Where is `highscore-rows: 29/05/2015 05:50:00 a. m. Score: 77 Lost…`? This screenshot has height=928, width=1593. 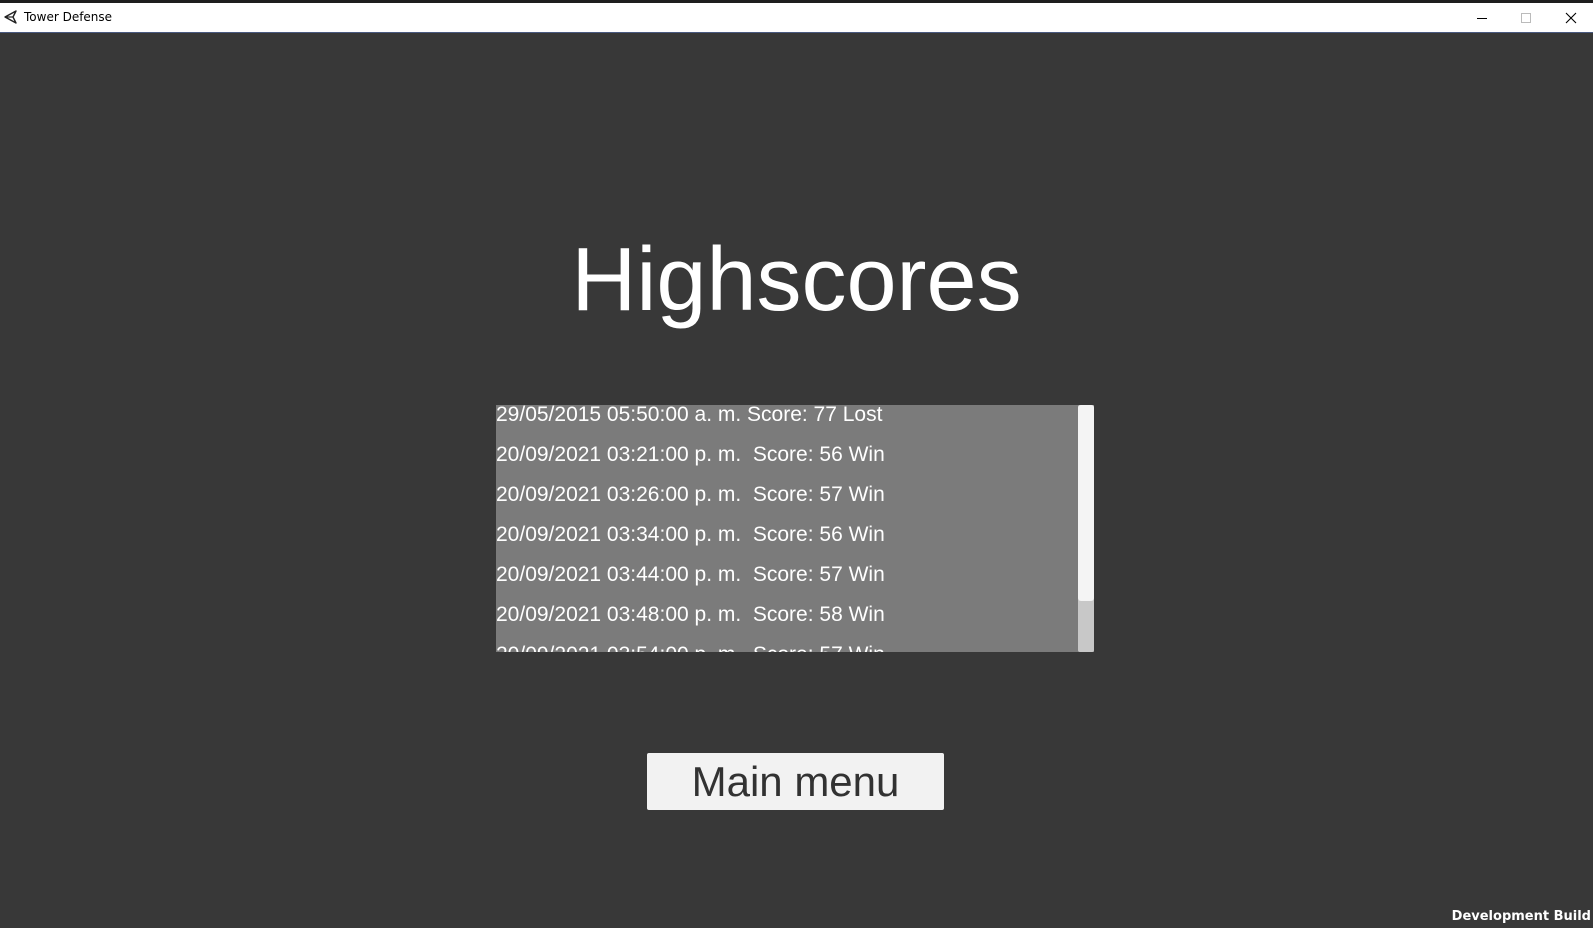
highscore-rows: 29/05/2015 05:50:00 a. m. Score: 77 Lost… is located at coordinates (786, 528).